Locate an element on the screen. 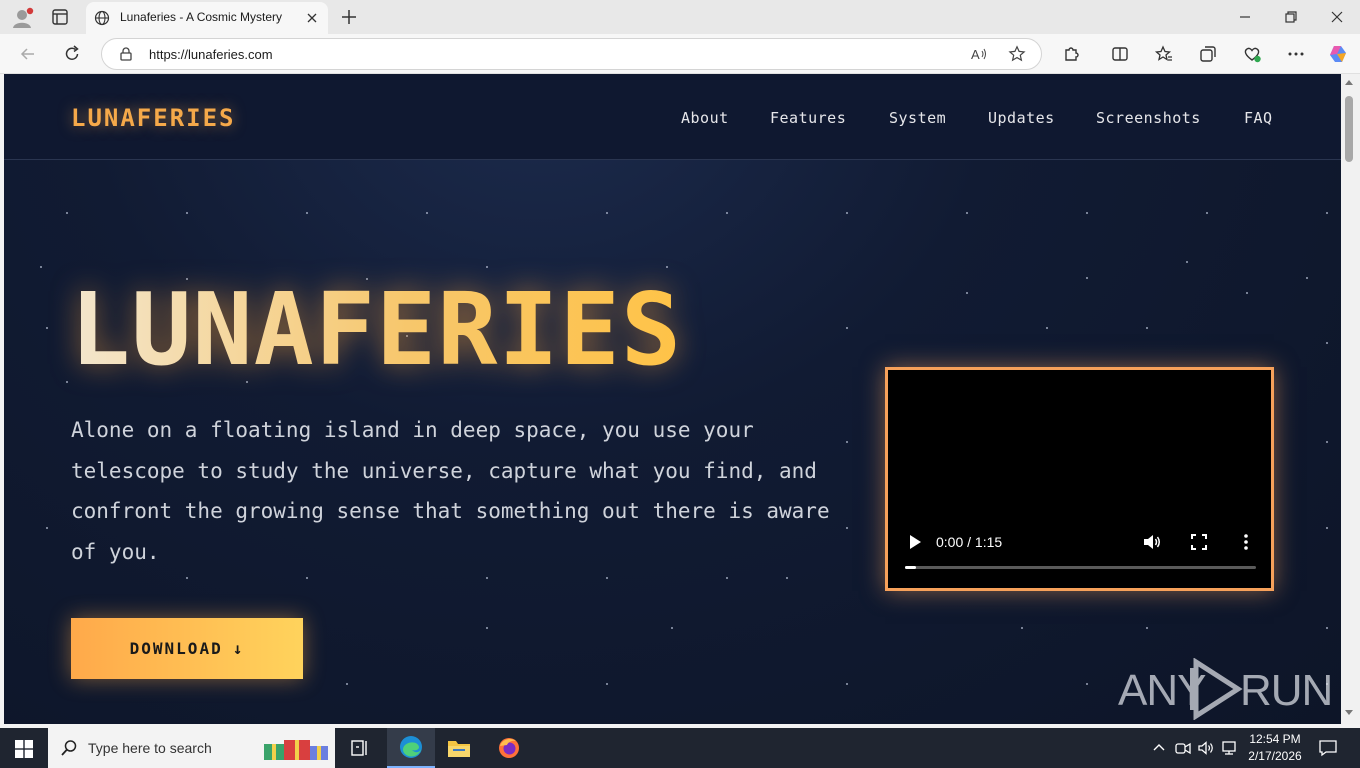  url-text: https://lunaferies.com is located at coordinates (211, 54).